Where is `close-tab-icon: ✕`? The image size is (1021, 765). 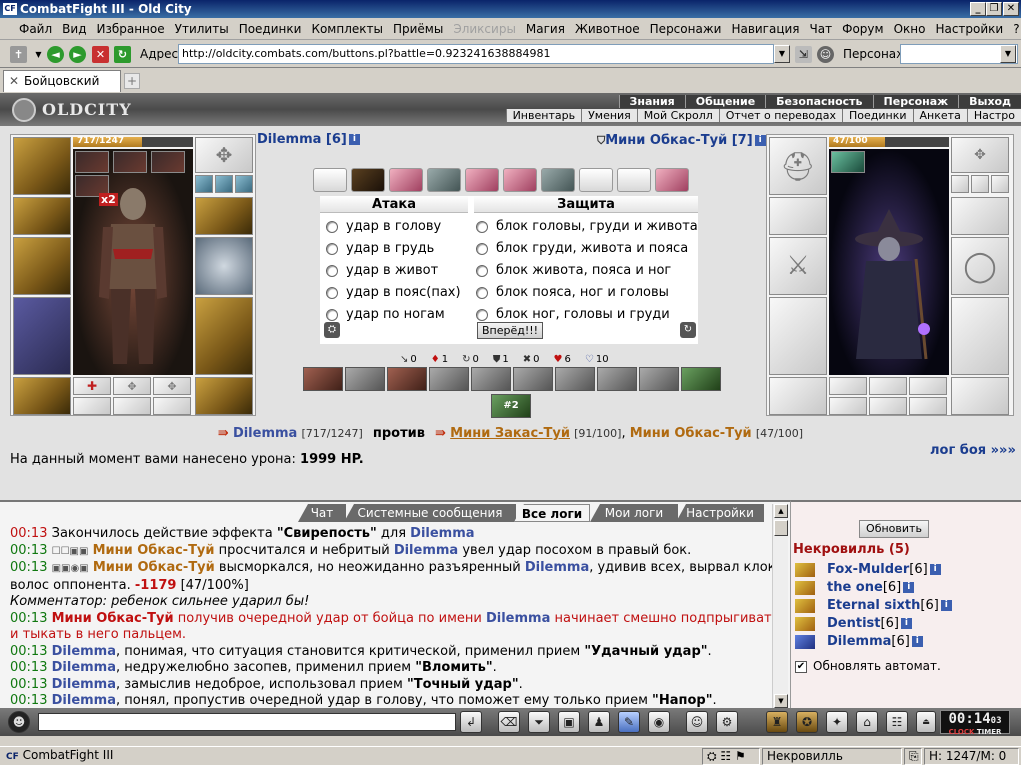
close-tab-icon: ✕ is located at coordinates (14, 81).